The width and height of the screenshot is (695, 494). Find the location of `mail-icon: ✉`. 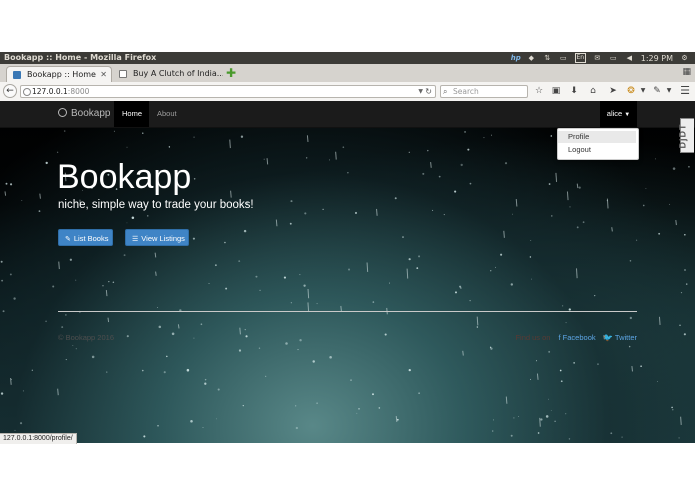

mail-icon: ✉ is located at coordinates (597, 58).